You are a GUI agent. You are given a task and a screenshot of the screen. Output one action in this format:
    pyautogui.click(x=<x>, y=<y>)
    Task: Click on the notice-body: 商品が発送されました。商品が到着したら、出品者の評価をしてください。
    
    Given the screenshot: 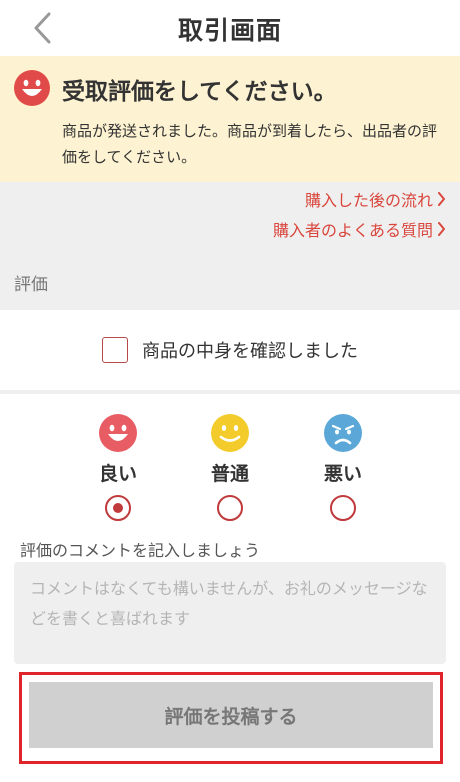 What is the action you would take?
    pyautogui.click(x=250, y=144)
    